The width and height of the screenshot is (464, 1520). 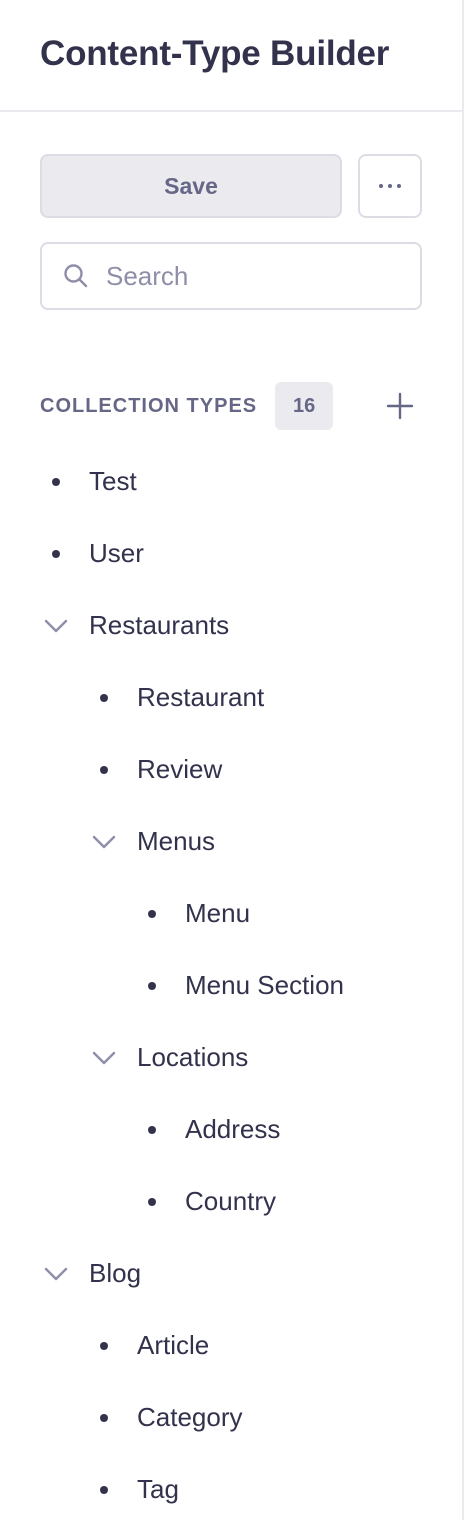 What do you see at coordinates (201, 697) in the screenshot?
I see `tree-item-label: Restaurant` at bounding box center [201, 697].